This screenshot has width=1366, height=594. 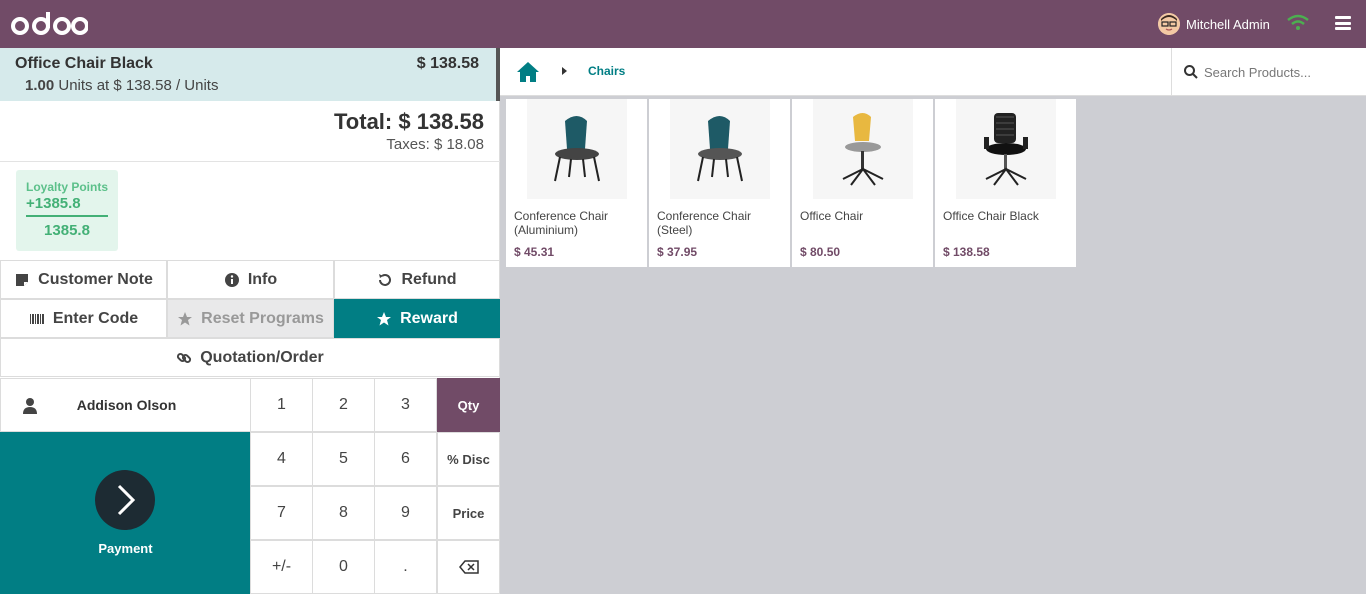 I want to click on product-search, so click(x=1268, y=72).